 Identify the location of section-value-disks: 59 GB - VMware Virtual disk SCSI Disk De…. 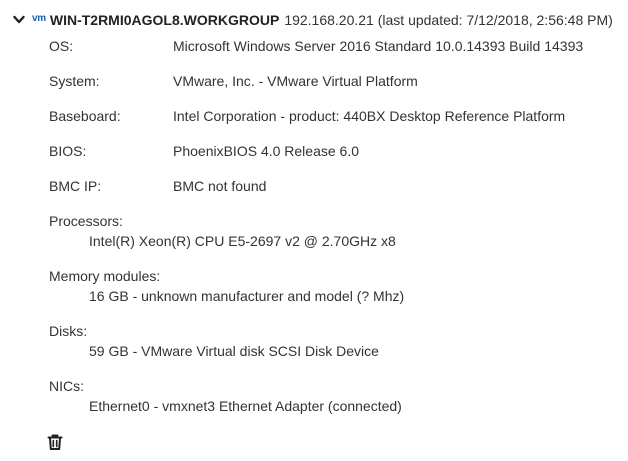
(234, 351).